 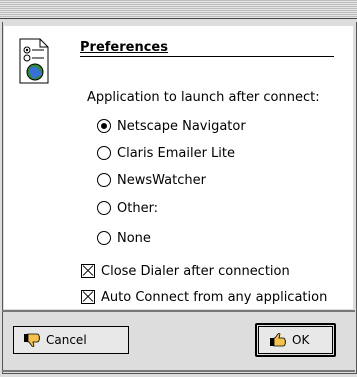 I want to click on thumbs-up-icon, so click(x=278, y=340).